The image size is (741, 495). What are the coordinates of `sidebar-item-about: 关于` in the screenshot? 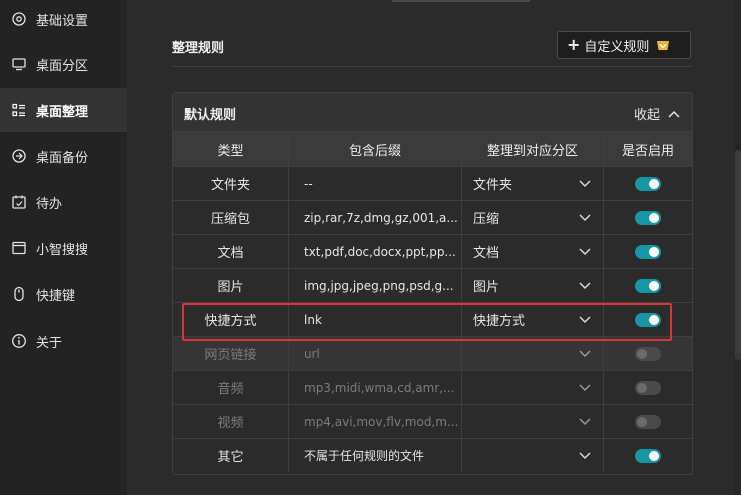 It's located at (63, 341).